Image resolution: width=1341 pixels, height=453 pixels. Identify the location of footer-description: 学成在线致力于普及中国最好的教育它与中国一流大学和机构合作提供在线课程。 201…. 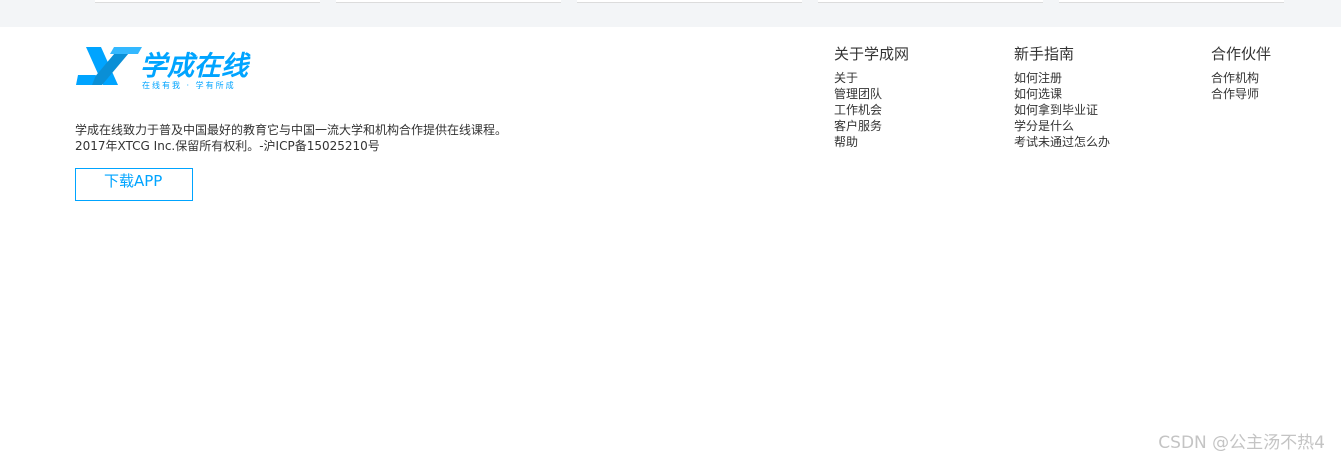
(291, 138).